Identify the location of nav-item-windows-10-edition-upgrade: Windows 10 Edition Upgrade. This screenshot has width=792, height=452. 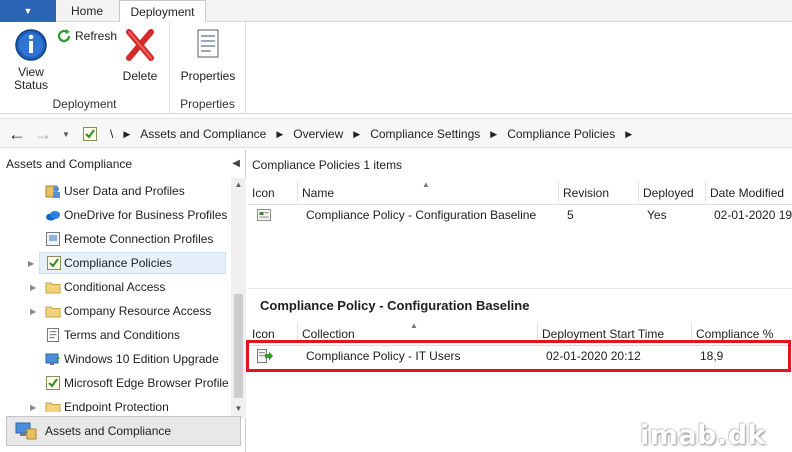
(115, 359).